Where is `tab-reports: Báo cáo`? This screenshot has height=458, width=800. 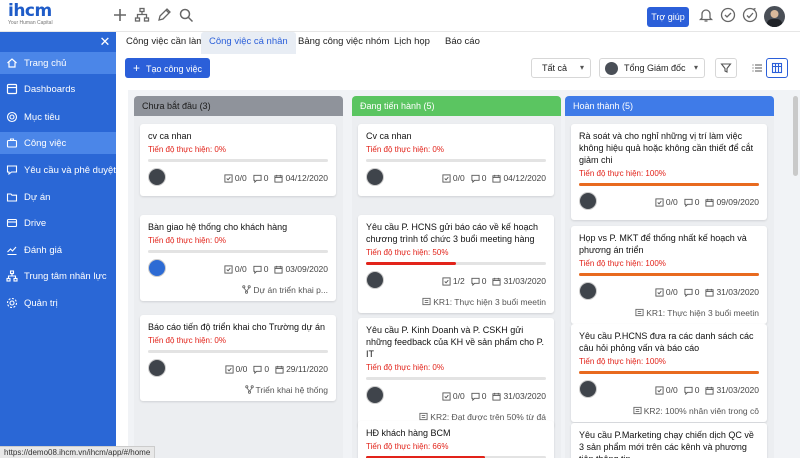
tab-reports: Báo cáo is located at coordinates (462, 43).